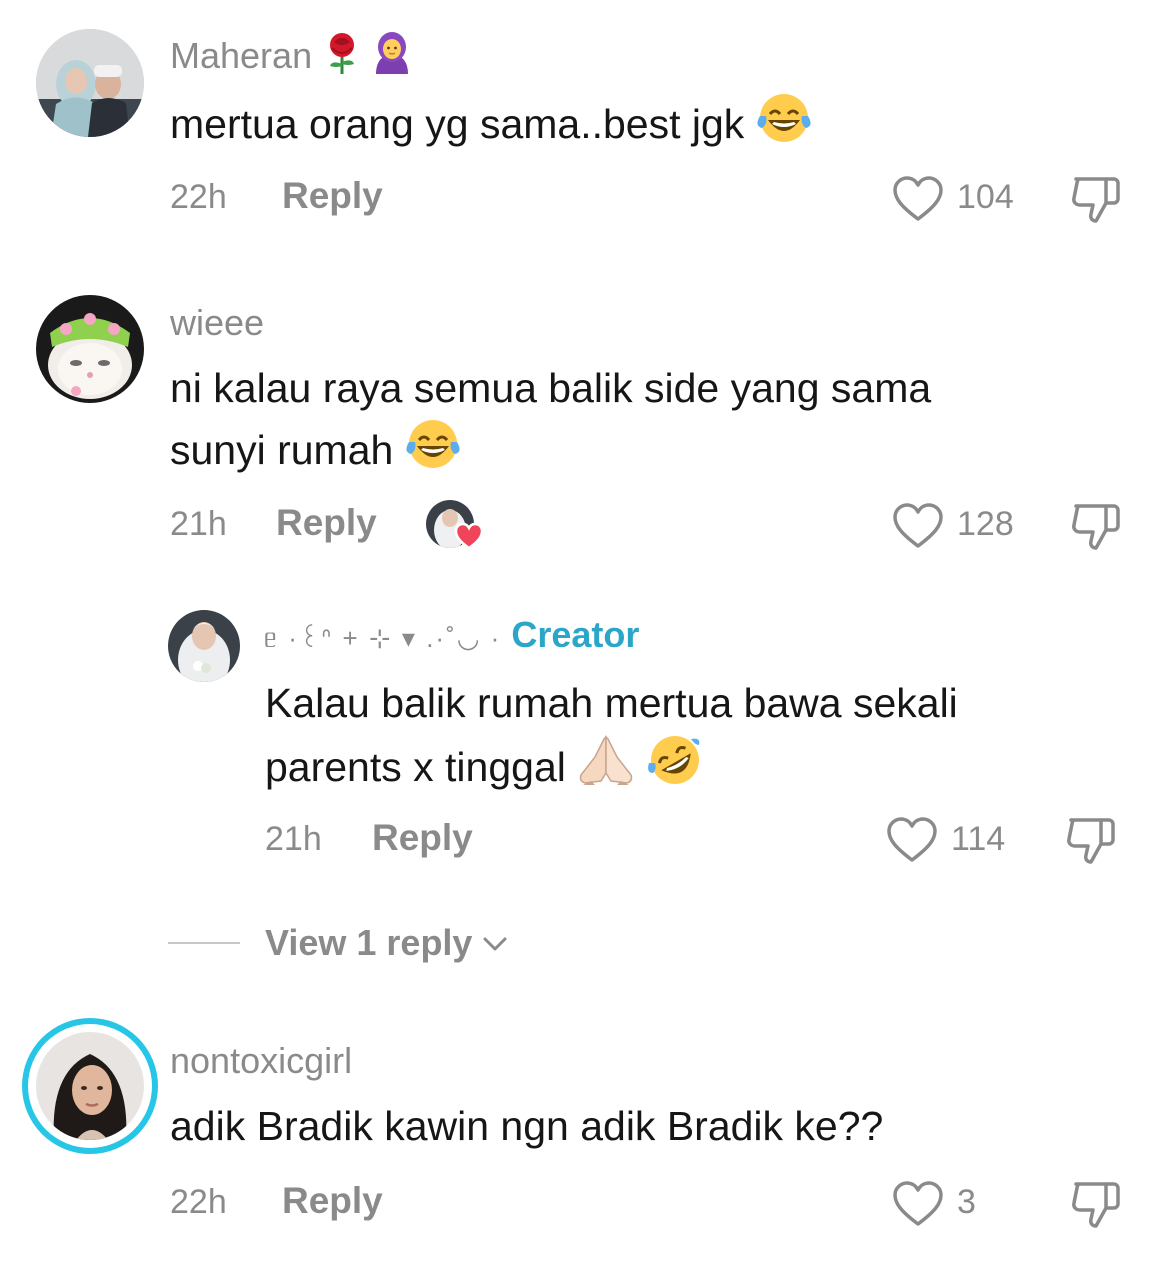  I want to click on comment-text: adik Bradik kawin ngn adik Bradik ke??, so click(527, 1126).